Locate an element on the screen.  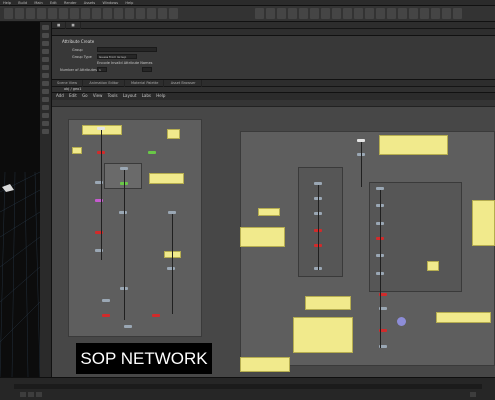
network-path: obj / geo1 is located at coordinates (72, 89).